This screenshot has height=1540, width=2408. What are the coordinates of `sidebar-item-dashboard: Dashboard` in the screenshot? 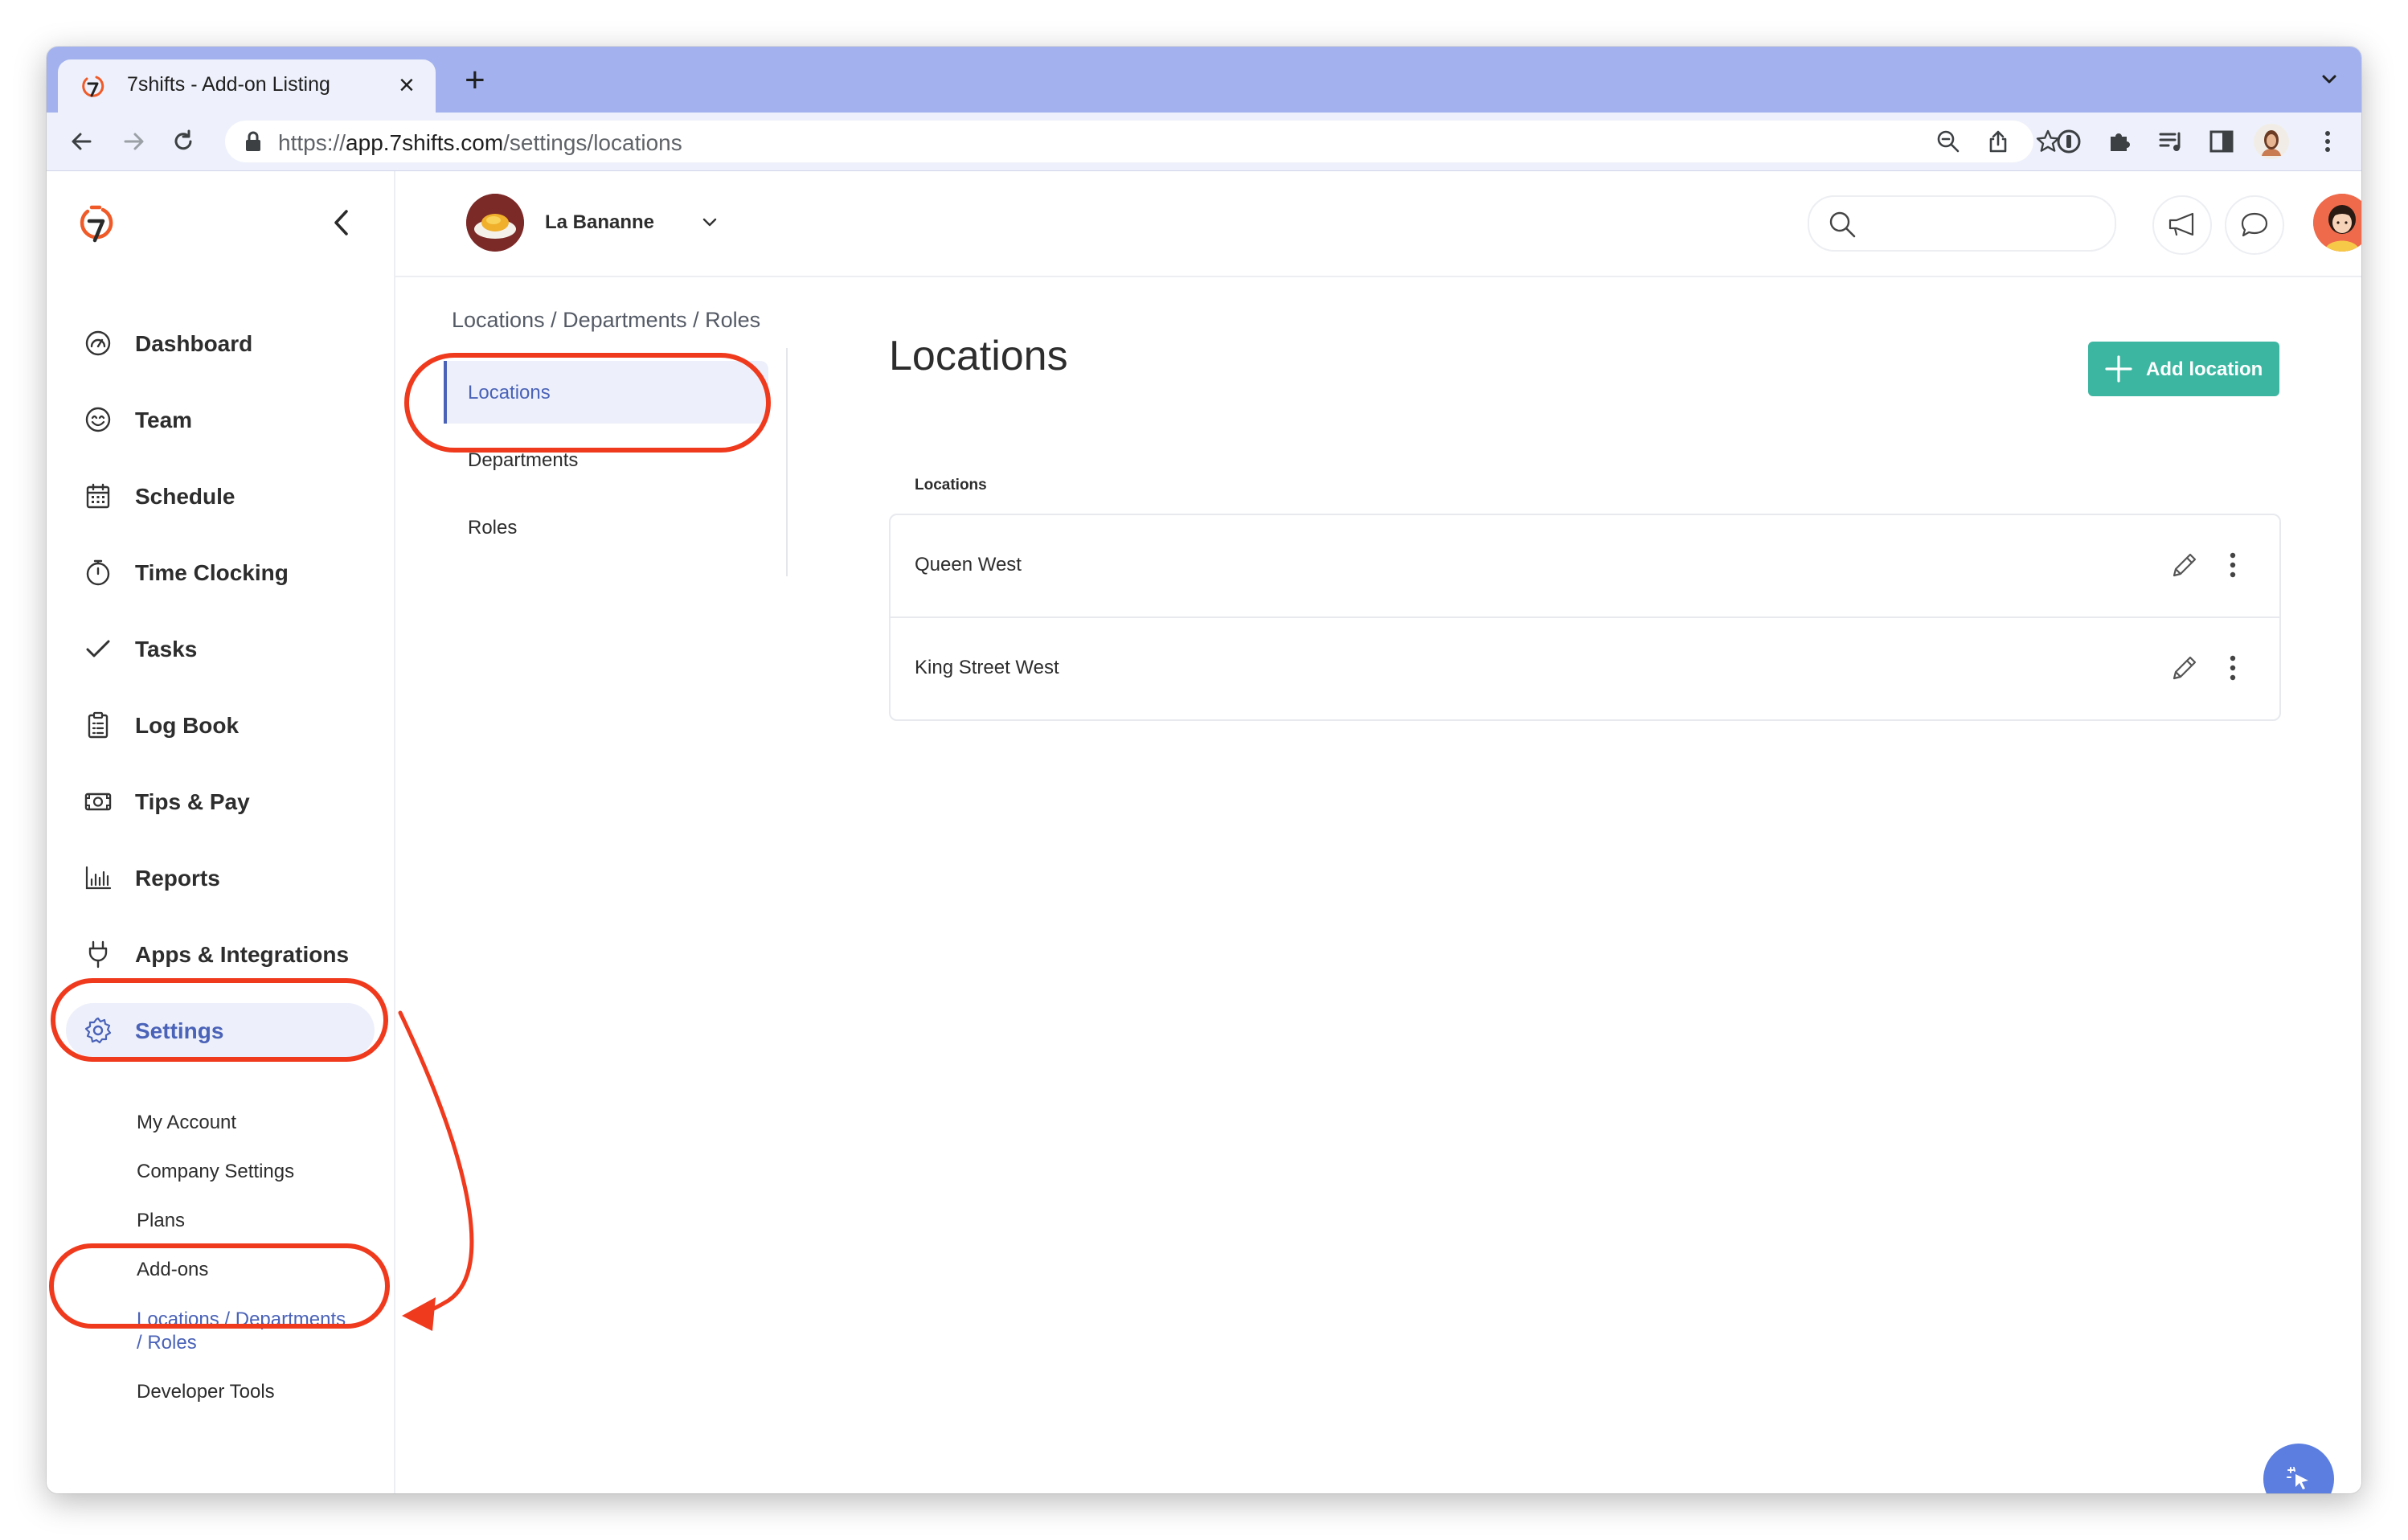 It's located at (220, 344).